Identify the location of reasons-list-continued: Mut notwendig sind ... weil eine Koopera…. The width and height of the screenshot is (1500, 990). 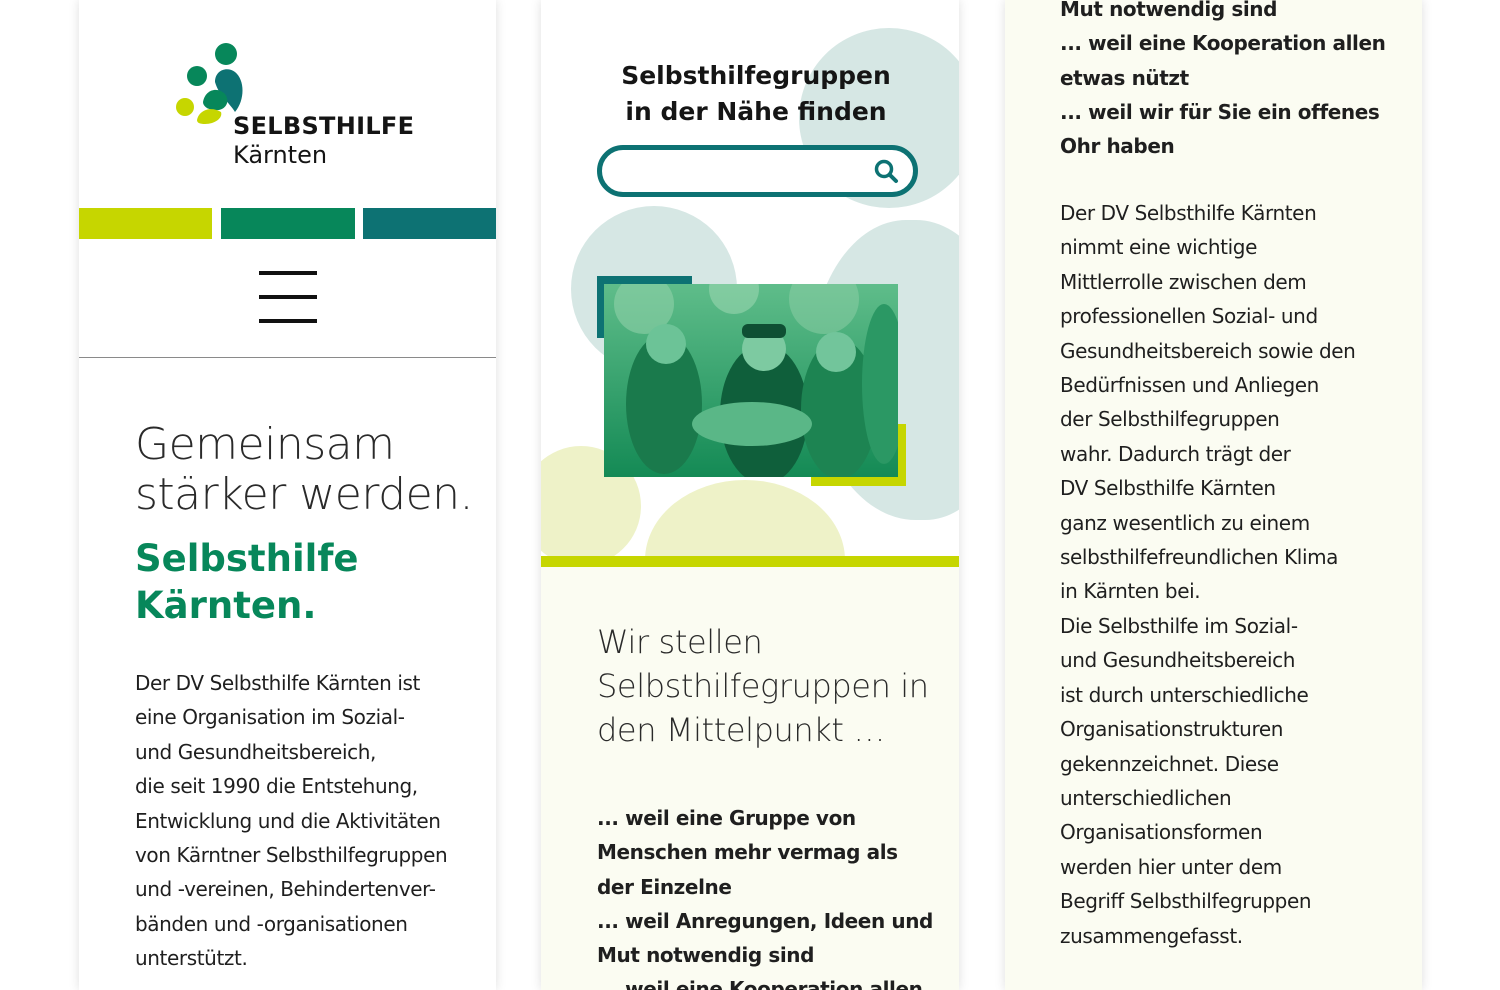
(1223, 79).